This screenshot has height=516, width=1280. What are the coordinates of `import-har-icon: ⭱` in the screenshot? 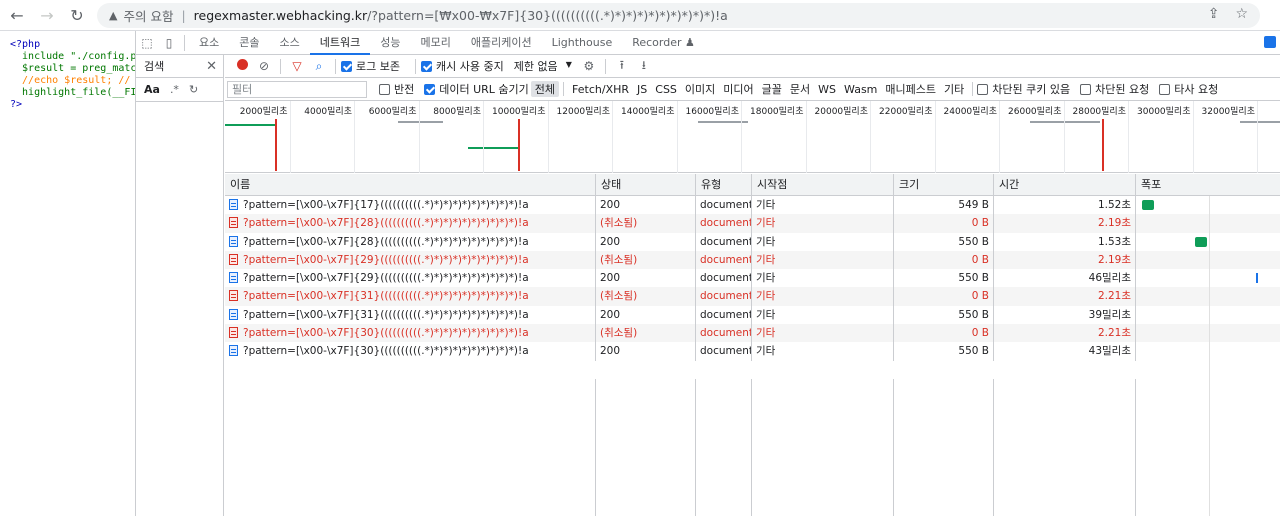 It's located at (622, 66).